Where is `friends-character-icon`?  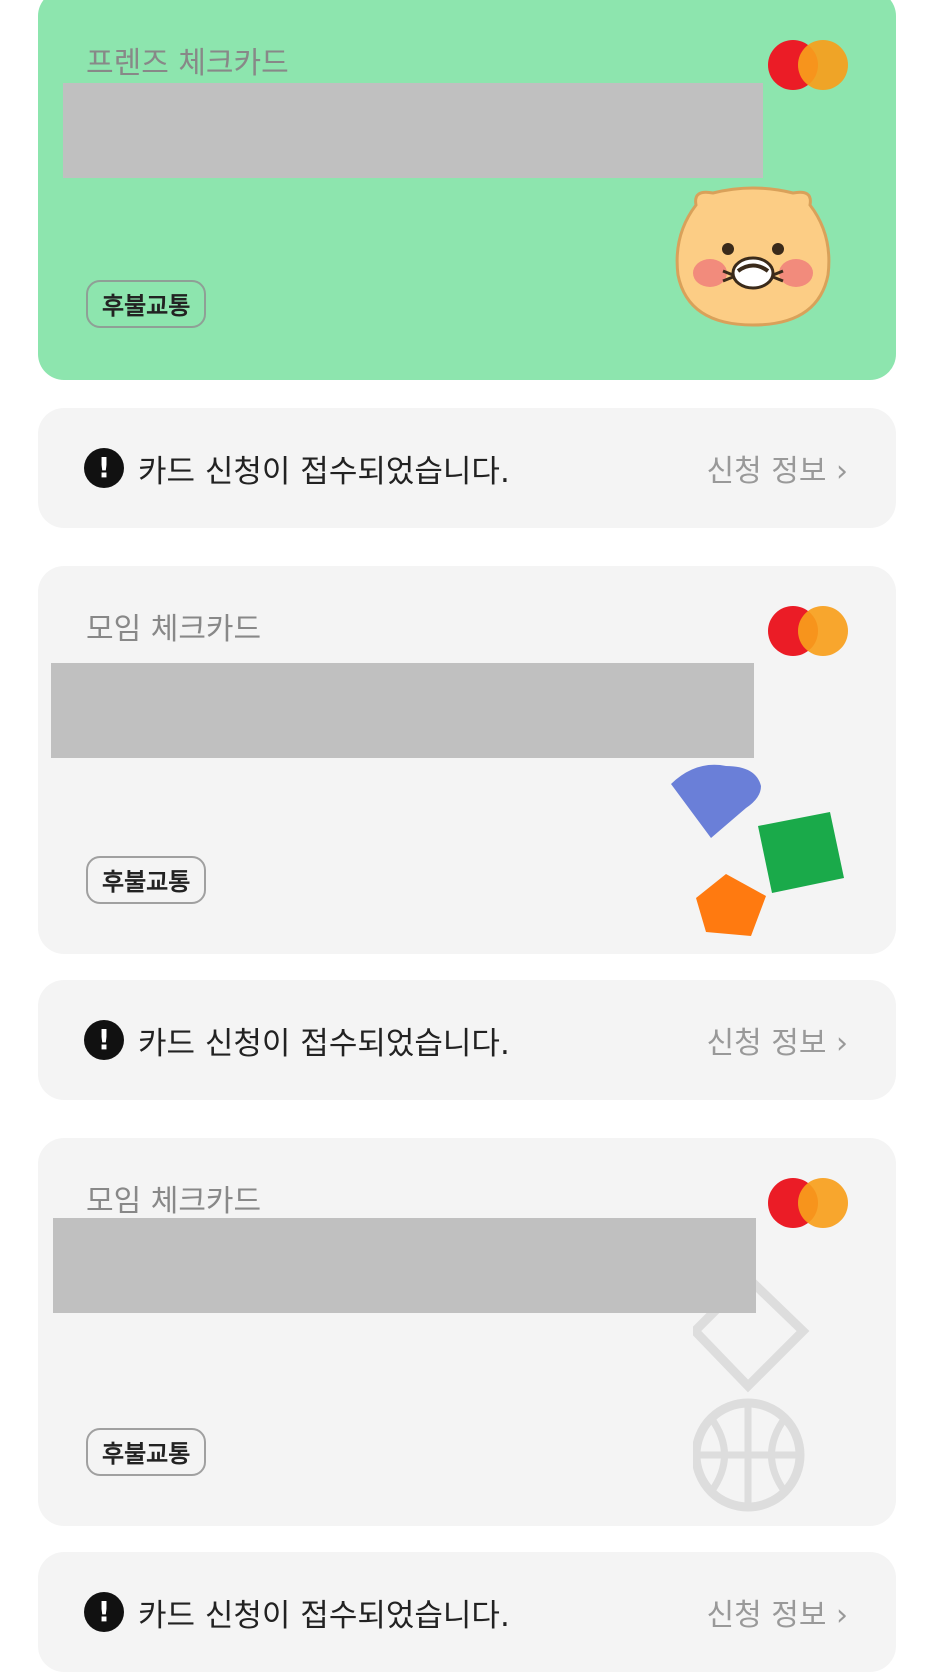
friends-character-icon is located at coordinates (753, 256).